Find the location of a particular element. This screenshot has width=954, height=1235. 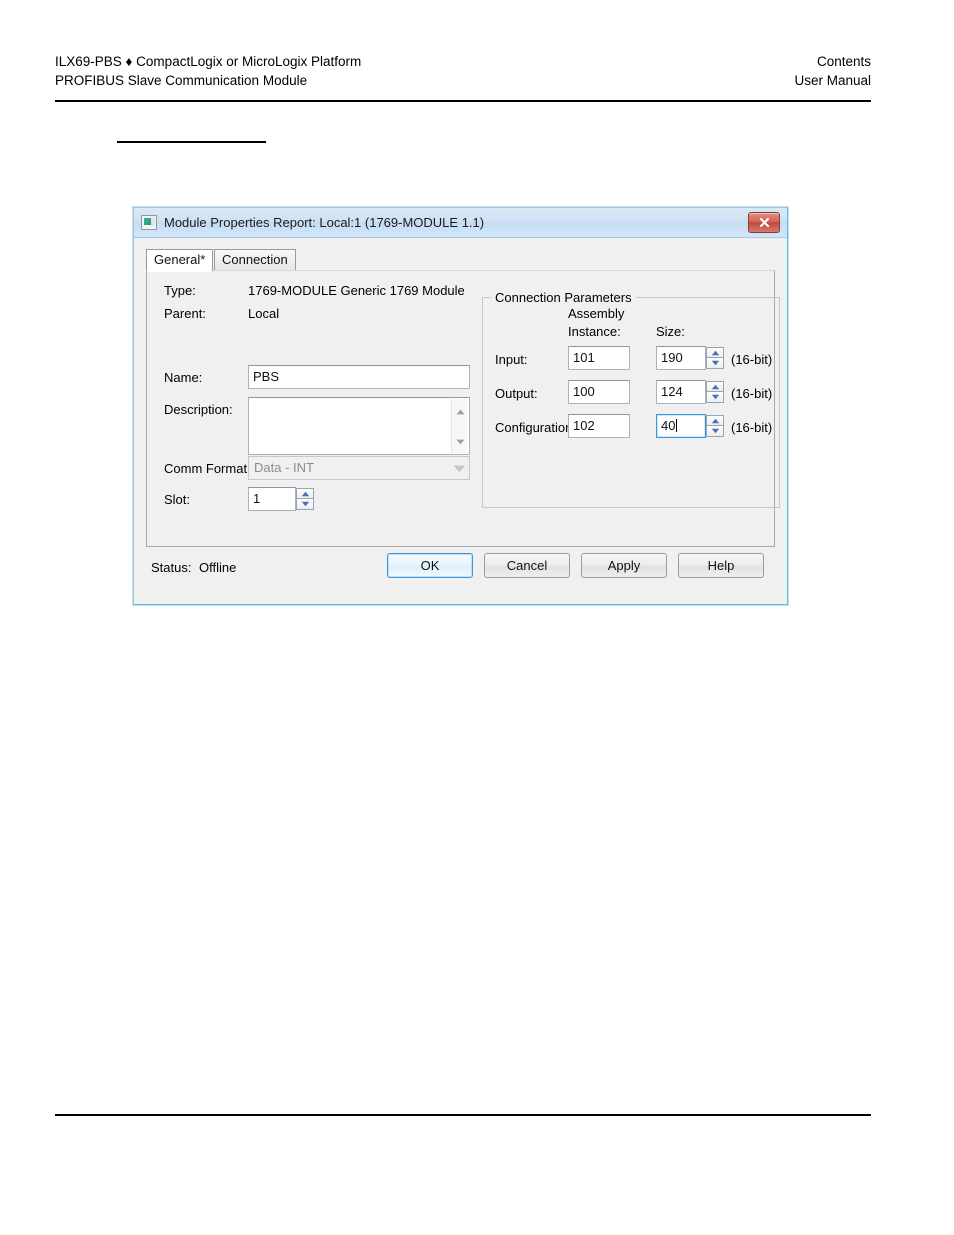

configuration-size-stepper-down is located at coordinates (715, 431).